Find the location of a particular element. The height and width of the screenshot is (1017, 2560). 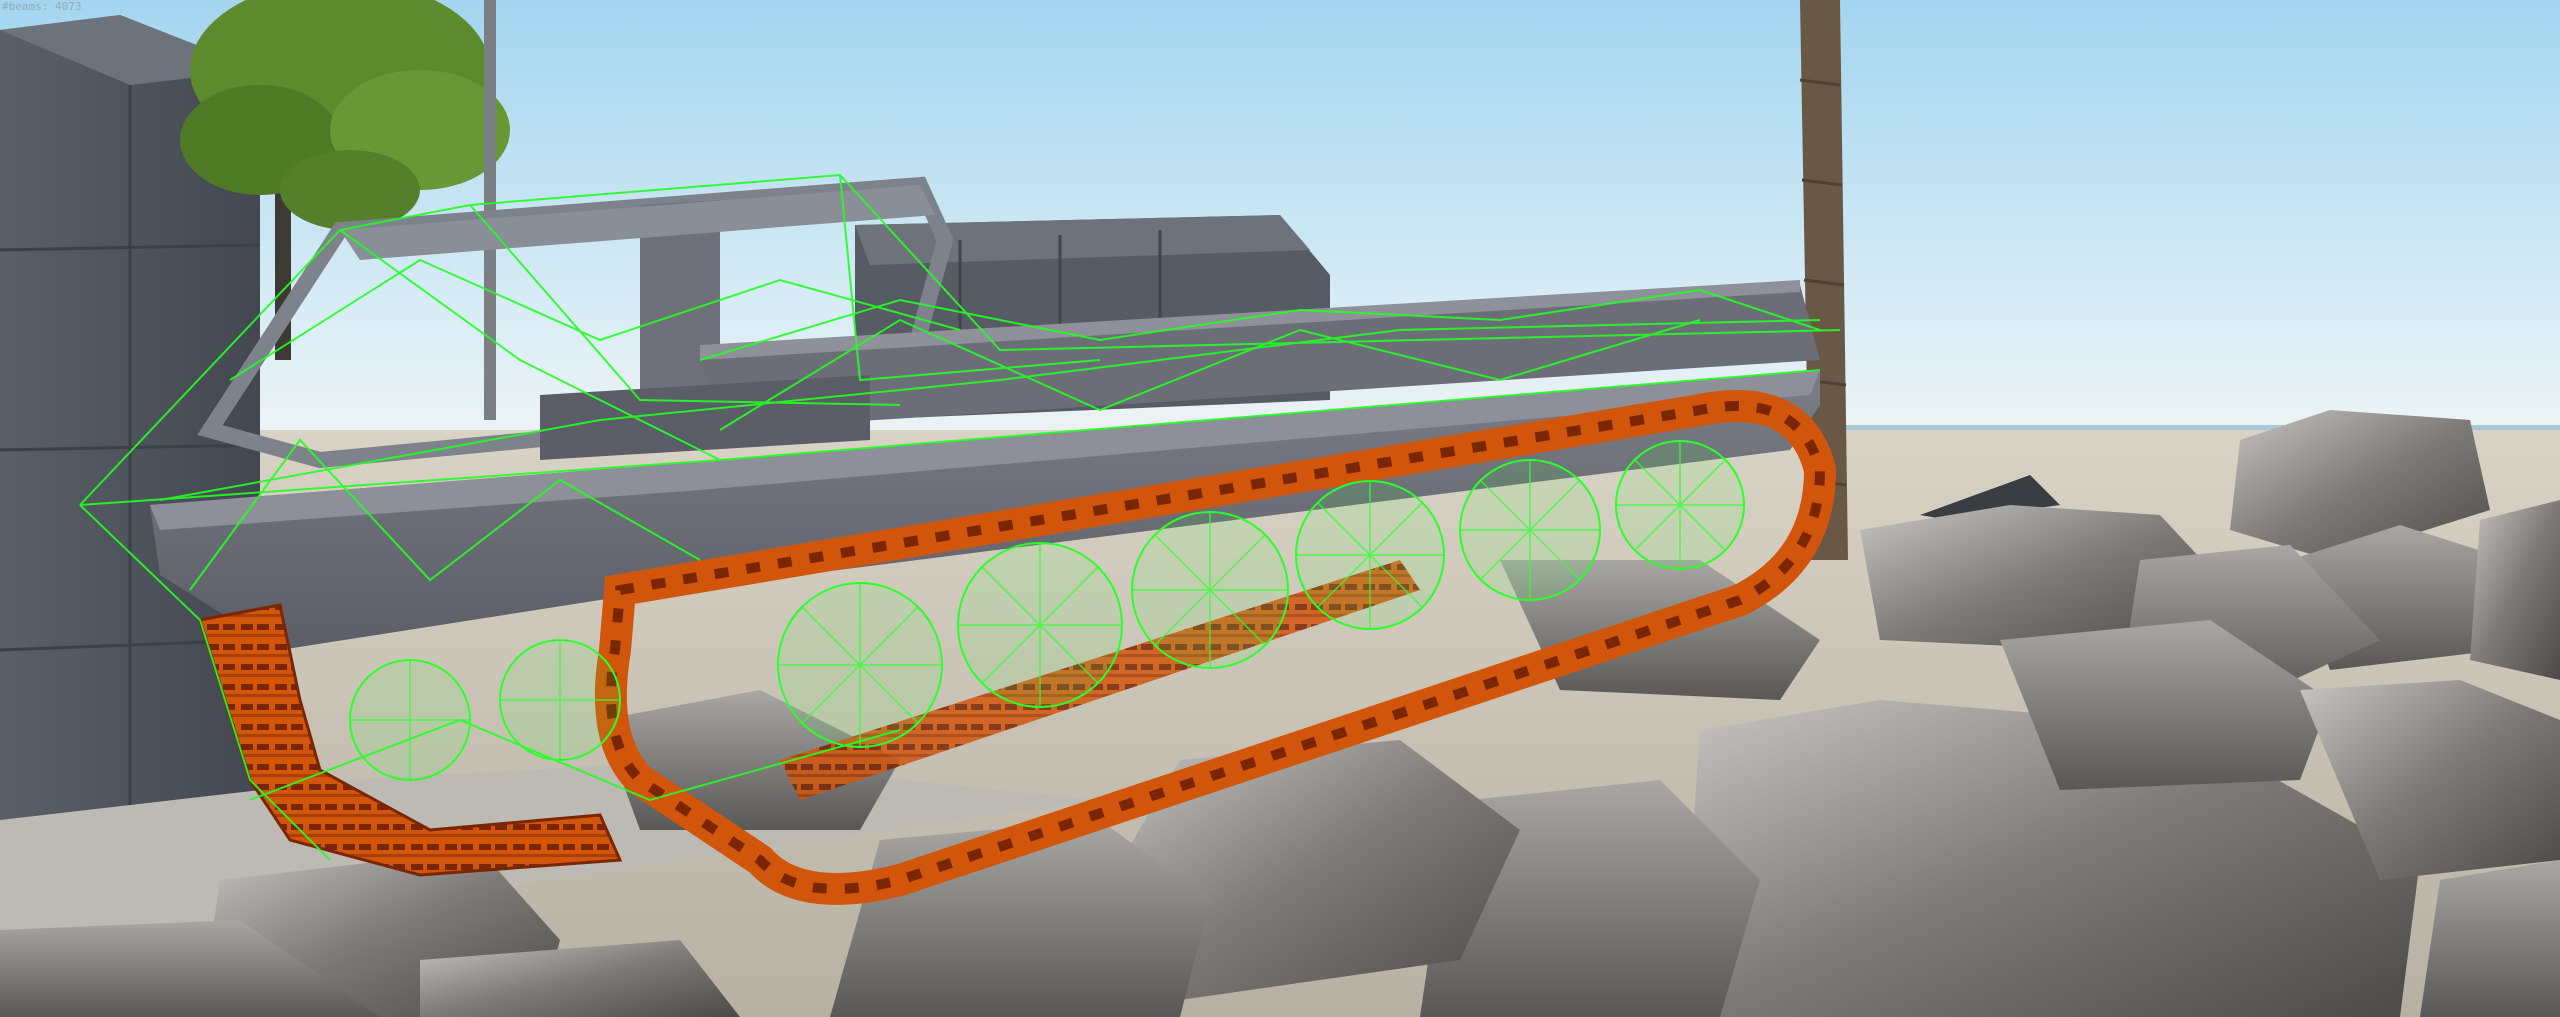

beam-counter-text: #beams: 4073 is located at coordinates (42, 6).